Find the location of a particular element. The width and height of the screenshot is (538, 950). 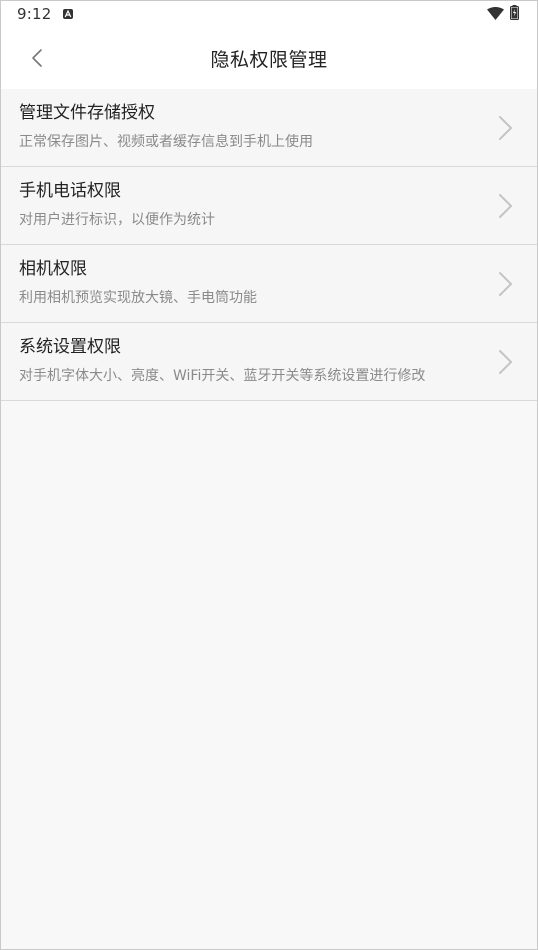

permission-item-title: 管理文件存储授权 is located at coordinates (87, 113).